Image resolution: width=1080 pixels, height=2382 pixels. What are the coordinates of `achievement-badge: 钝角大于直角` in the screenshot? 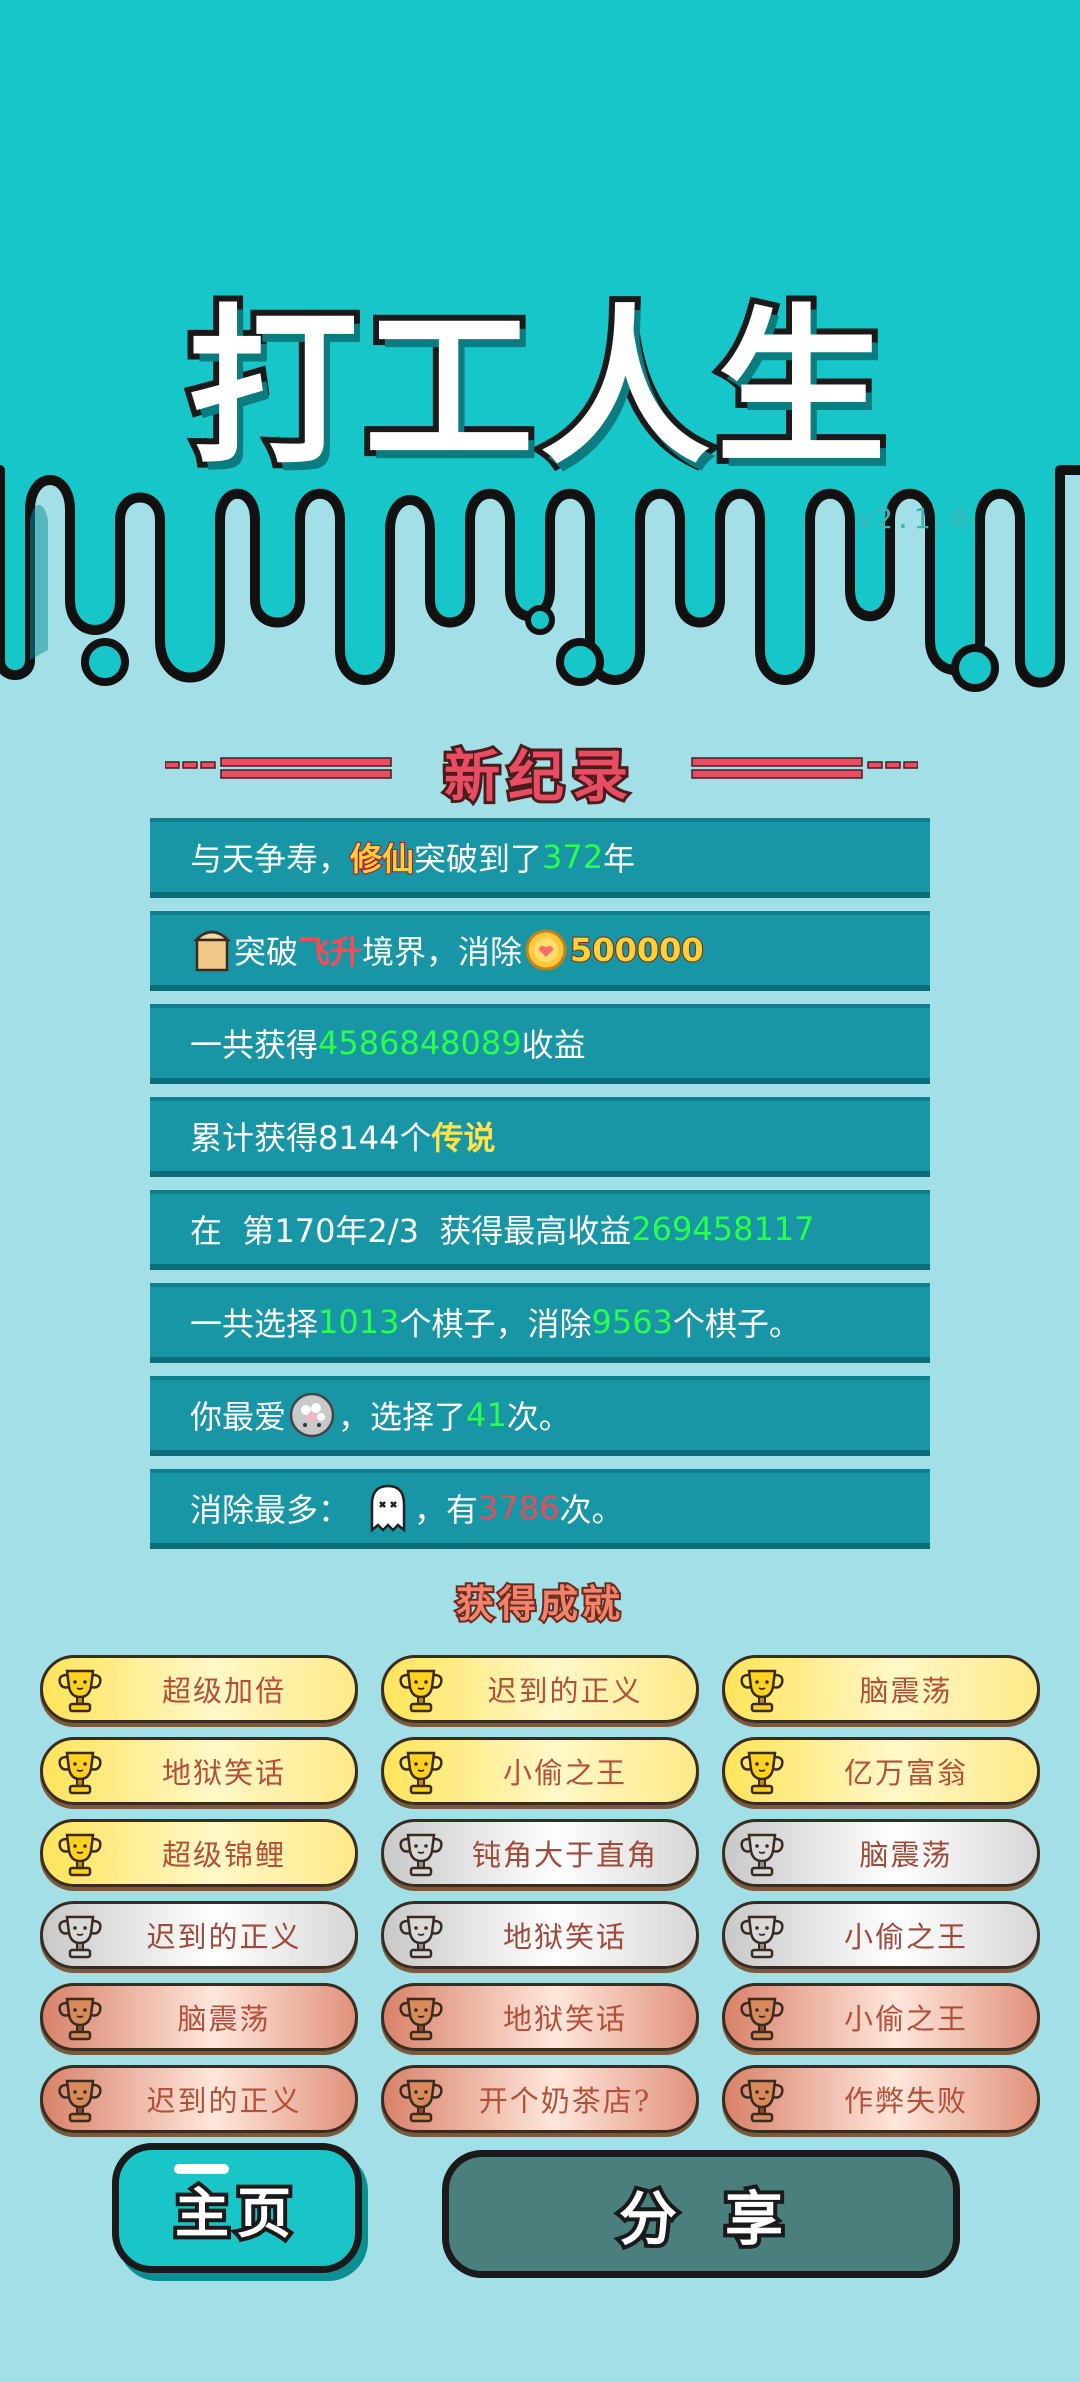 It's located at (540, 1853).